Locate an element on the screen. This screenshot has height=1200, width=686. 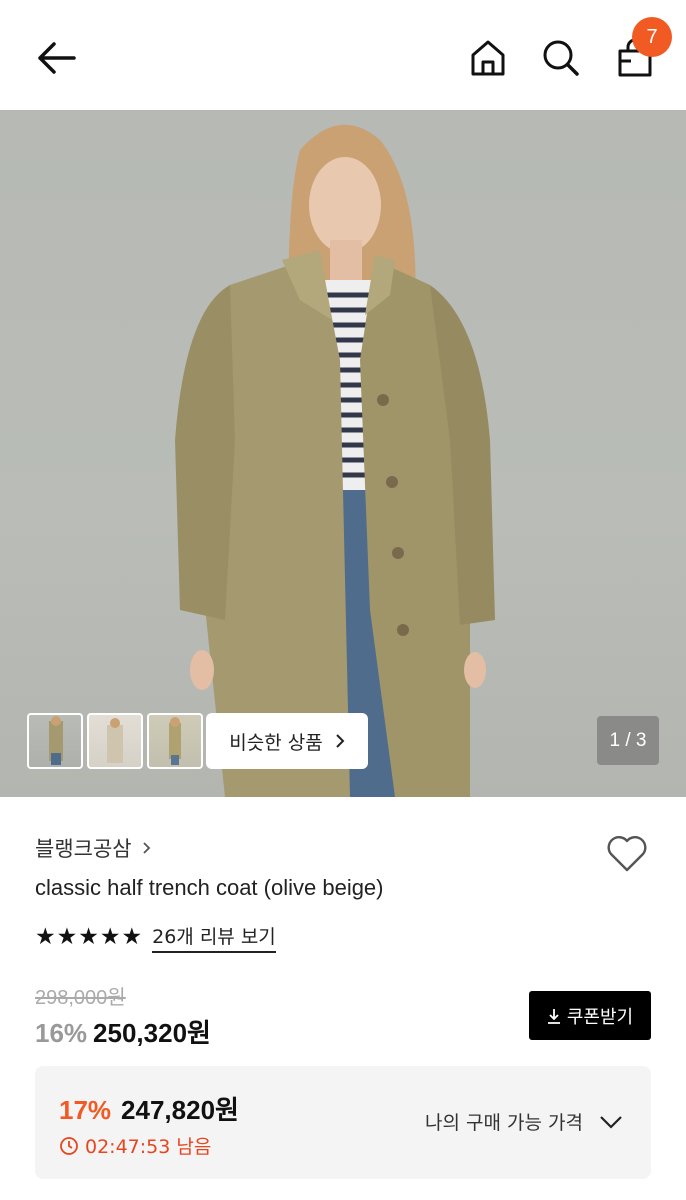
countdown-row: 02:47:53 남음 is located at coordinates (135, 1145).